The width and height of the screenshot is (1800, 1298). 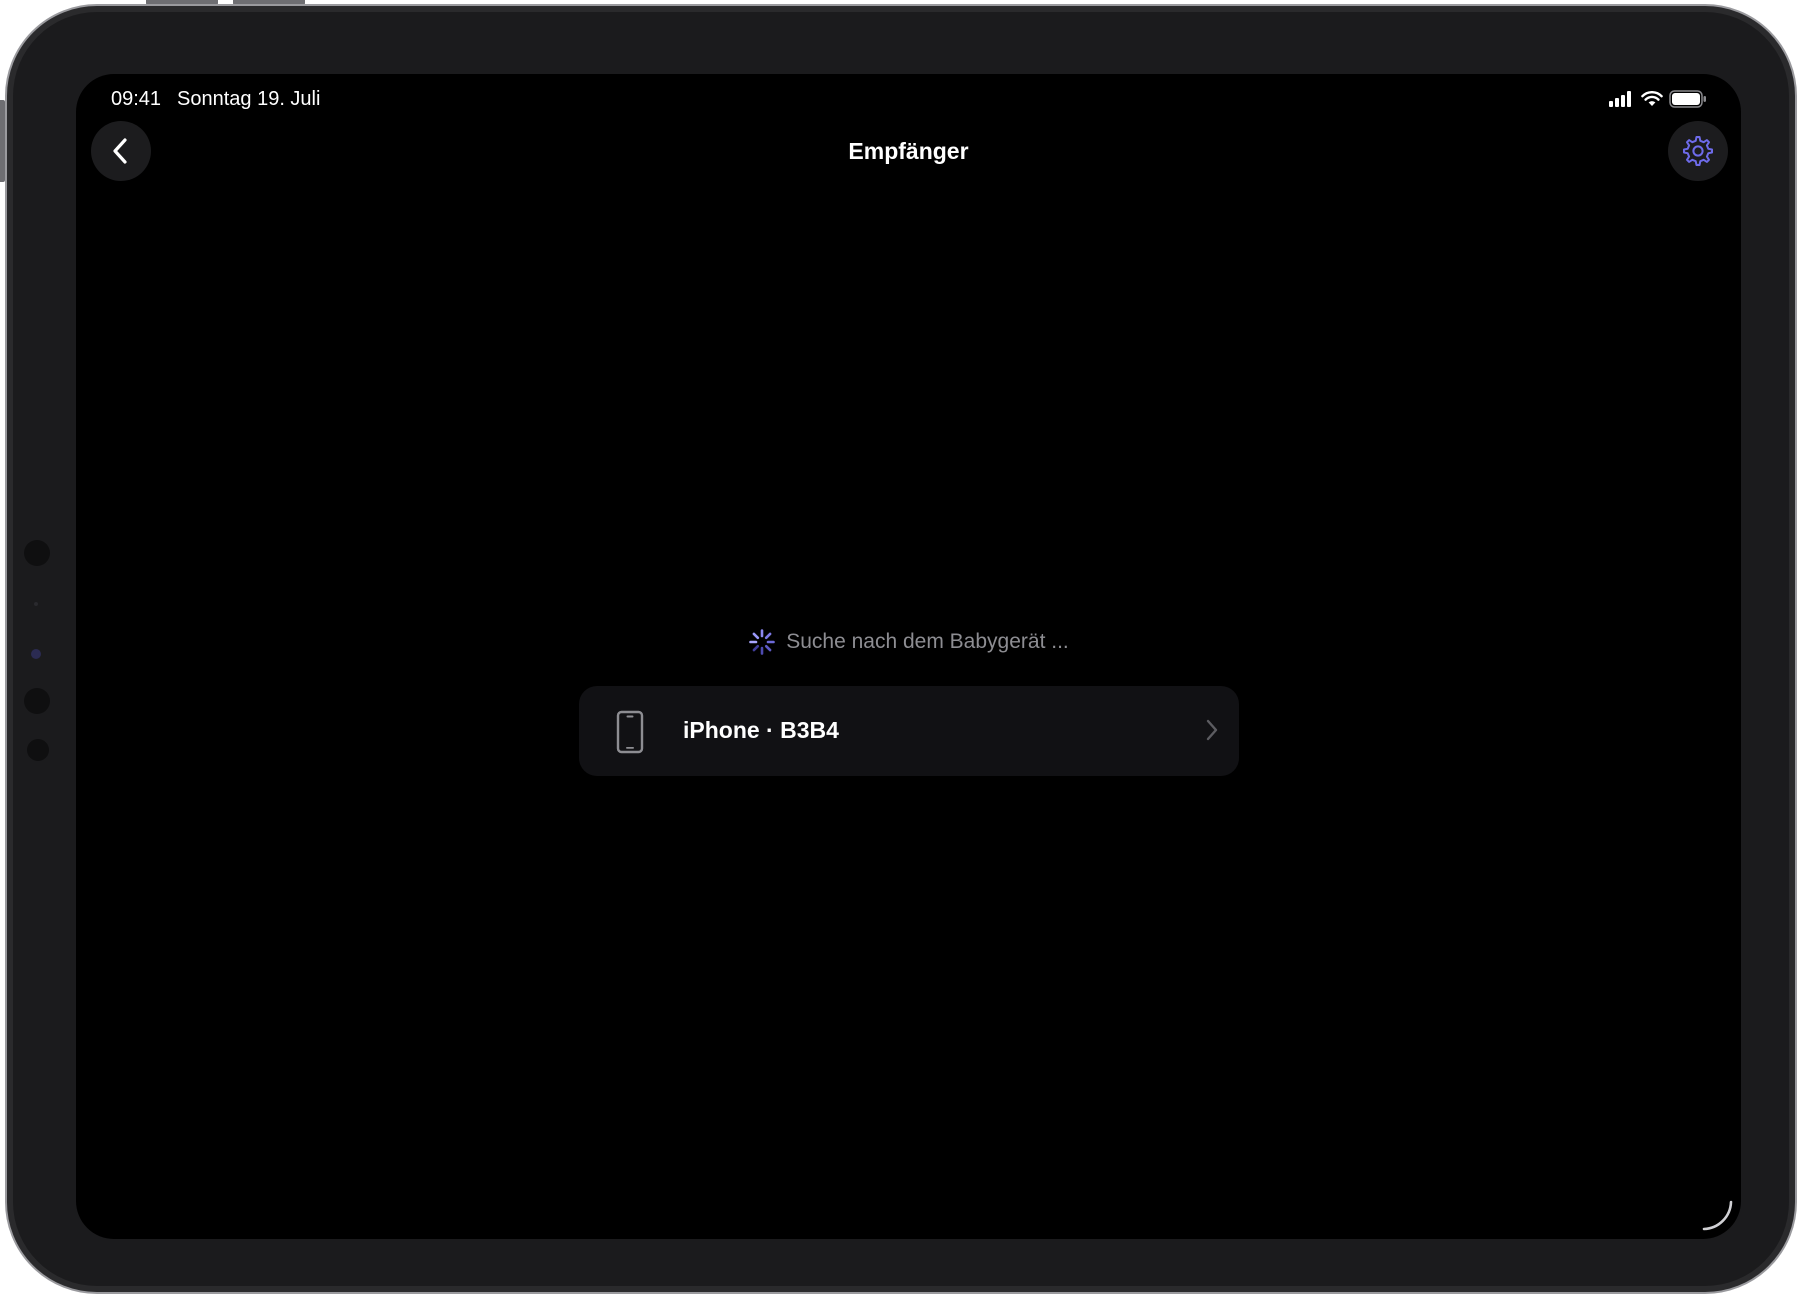 I want to click on status-time: 09:41, so click(x=136, y=99).